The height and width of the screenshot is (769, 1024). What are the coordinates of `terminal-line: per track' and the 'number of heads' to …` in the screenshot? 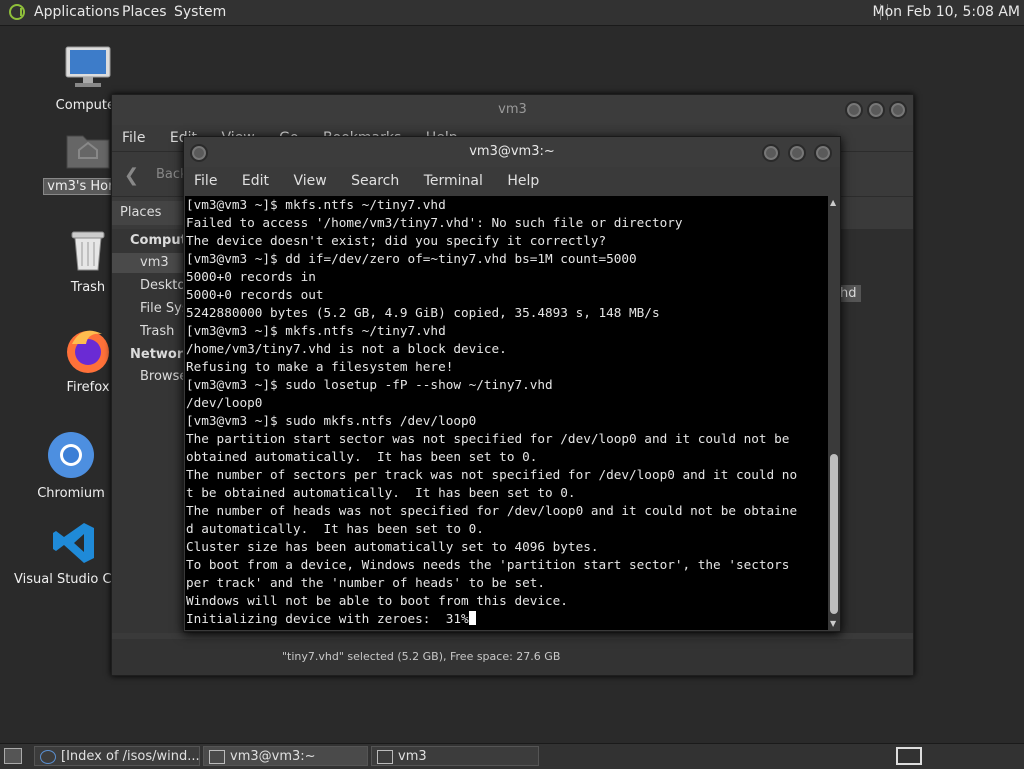 It's located at (366, 582).